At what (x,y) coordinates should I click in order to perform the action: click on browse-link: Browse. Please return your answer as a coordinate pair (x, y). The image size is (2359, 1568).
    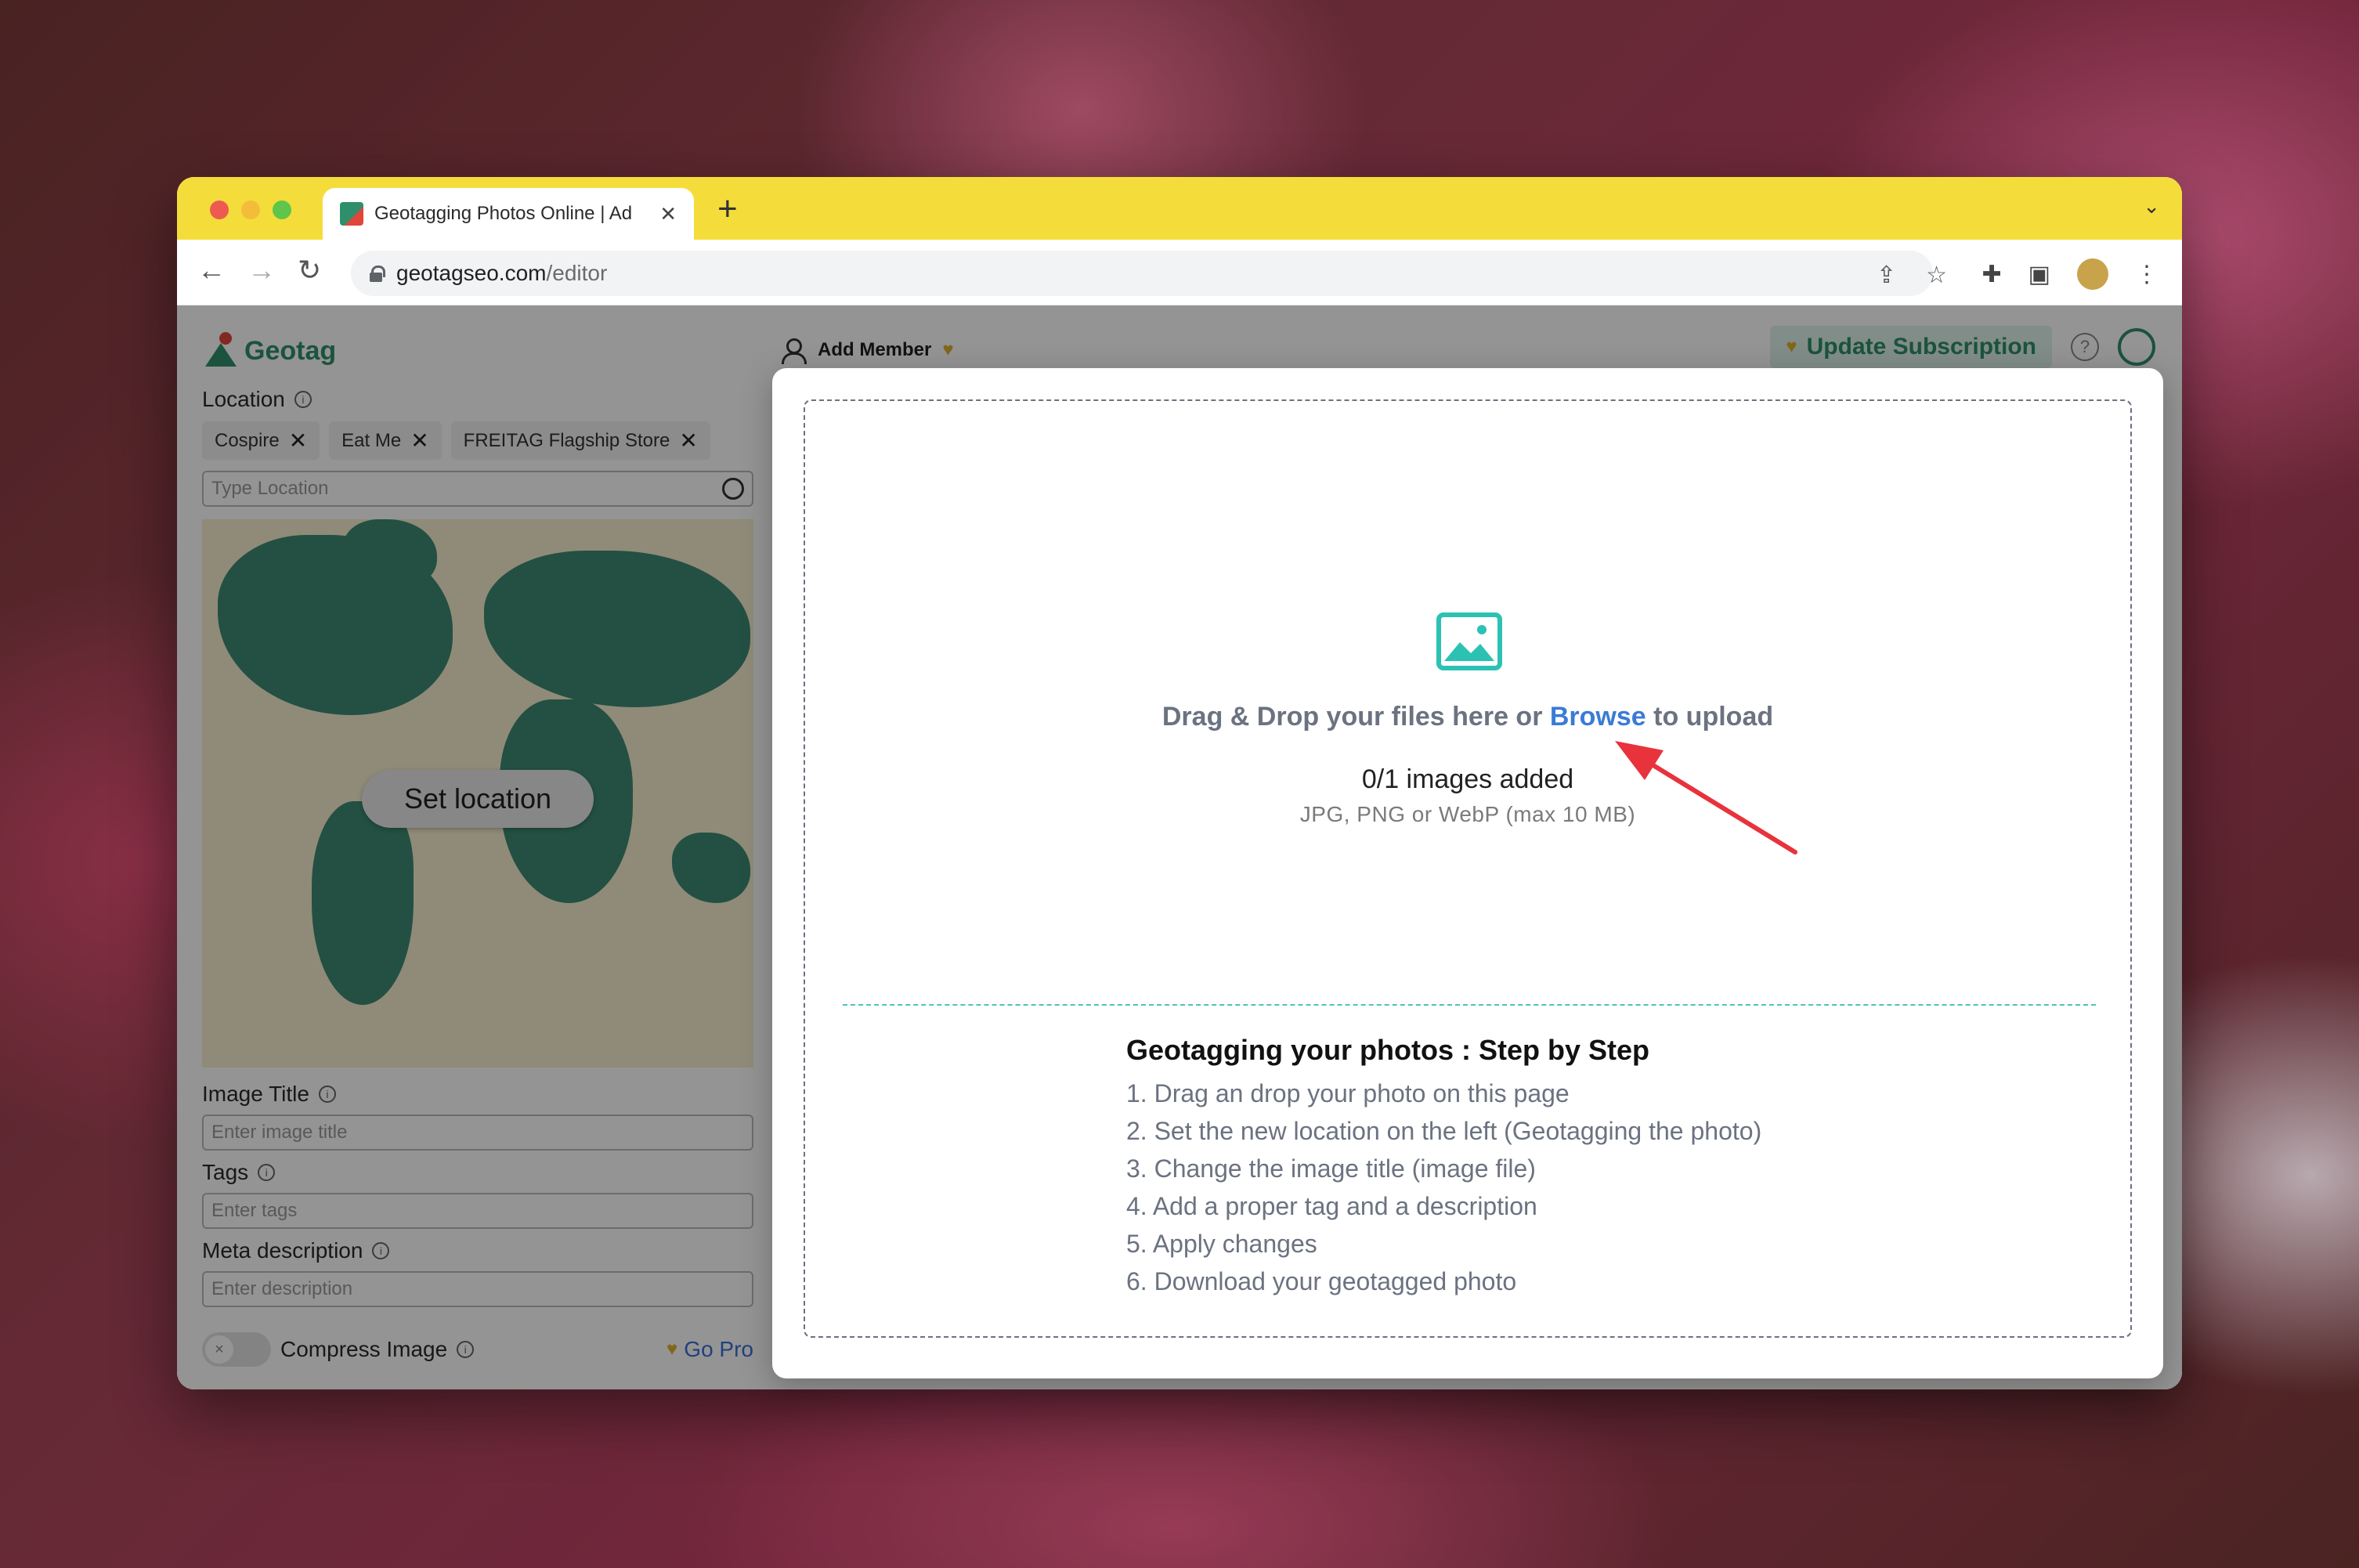
    Looking at the image, I should click on (1598, 717).